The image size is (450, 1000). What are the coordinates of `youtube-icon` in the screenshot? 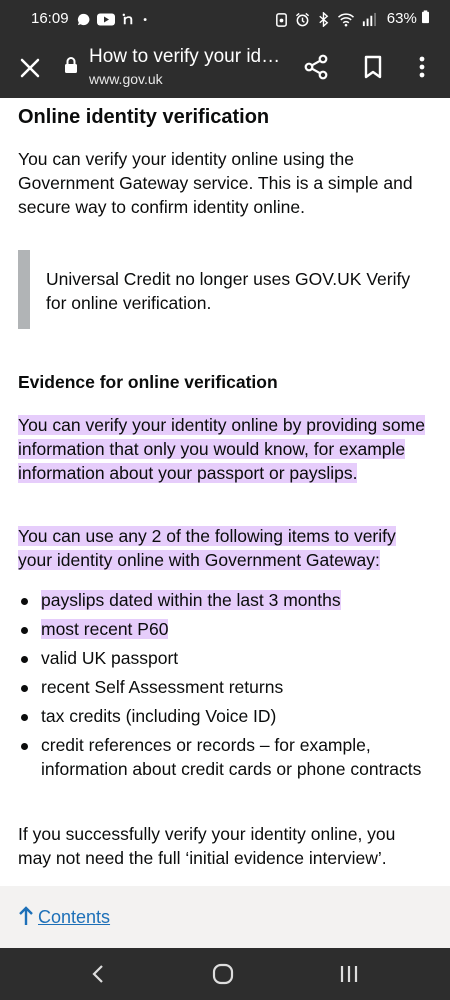 It's located at (106, 19).